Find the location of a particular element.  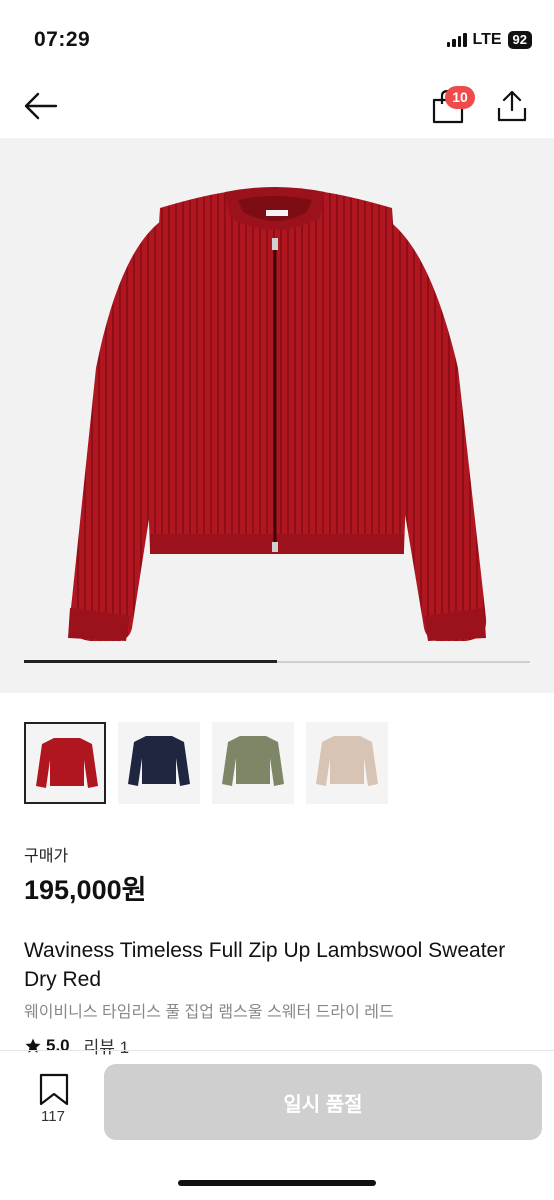

arrow-left-icon is located at coordinates (41, 106).